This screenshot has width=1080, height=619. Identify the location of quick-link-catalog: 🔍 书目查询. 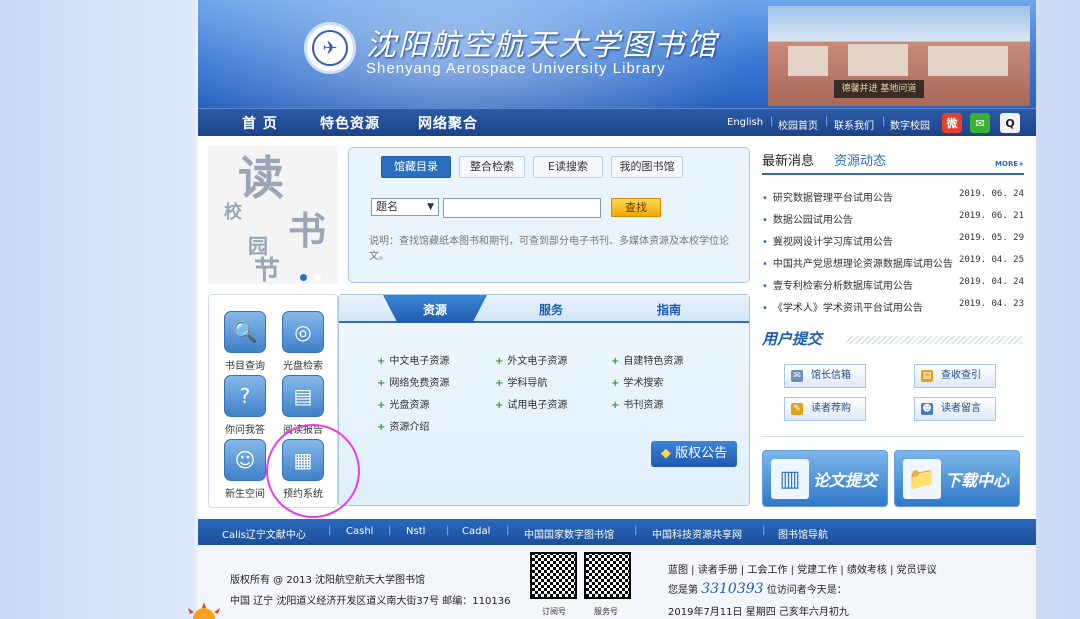
(245, 341).